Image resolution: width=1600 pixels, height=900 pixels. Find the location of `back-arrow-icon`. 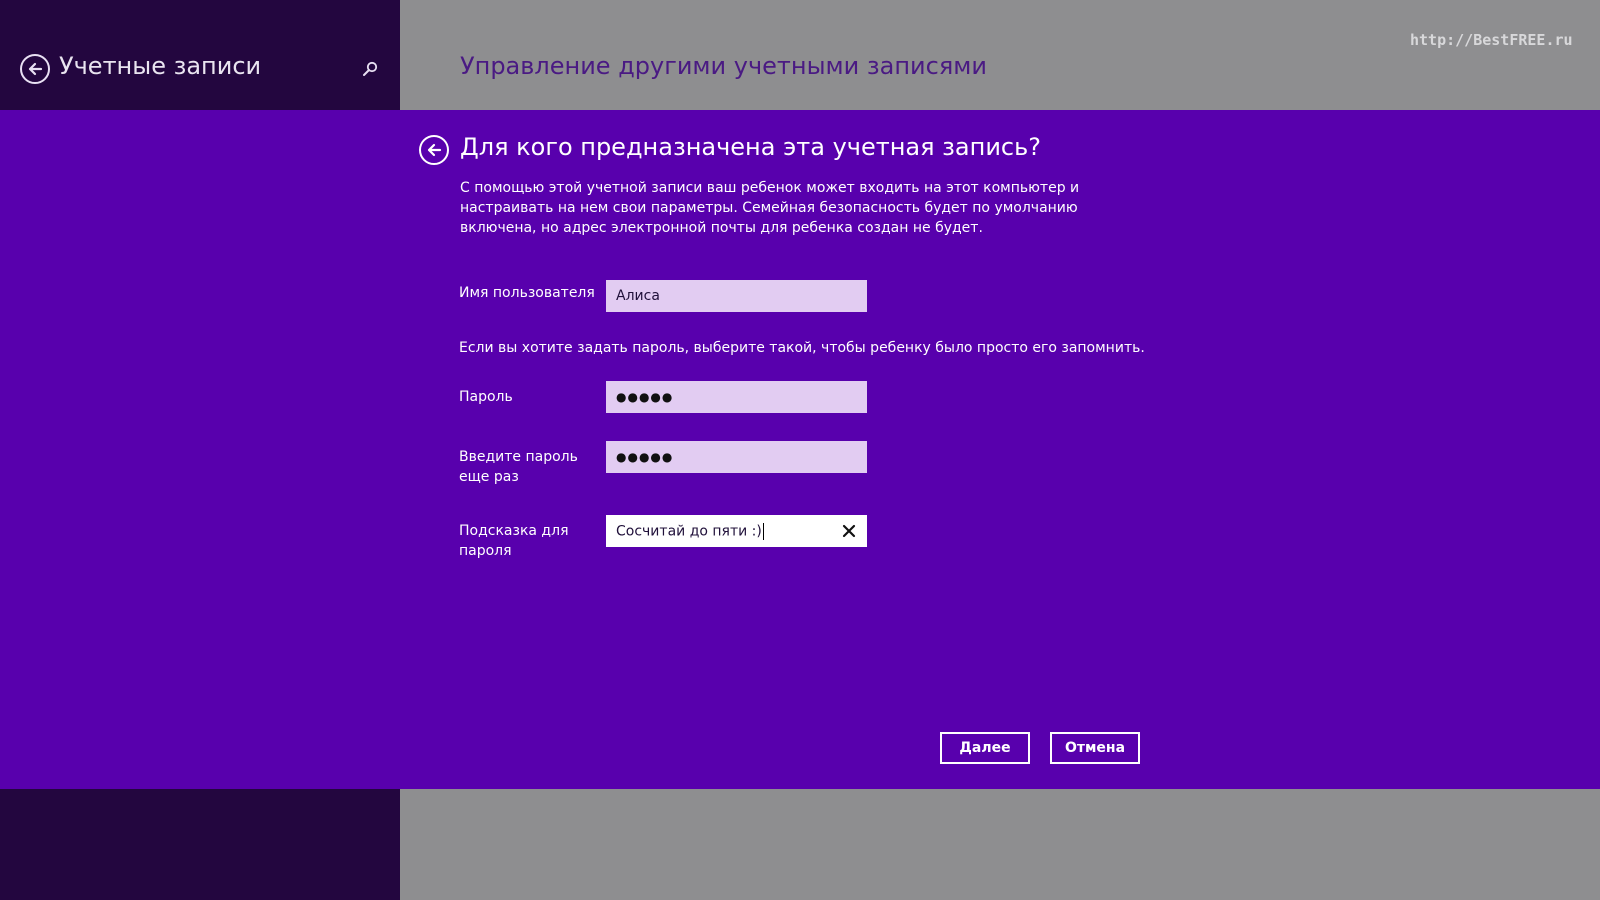

back-arrow-icon is located at coordinates (35, 69).